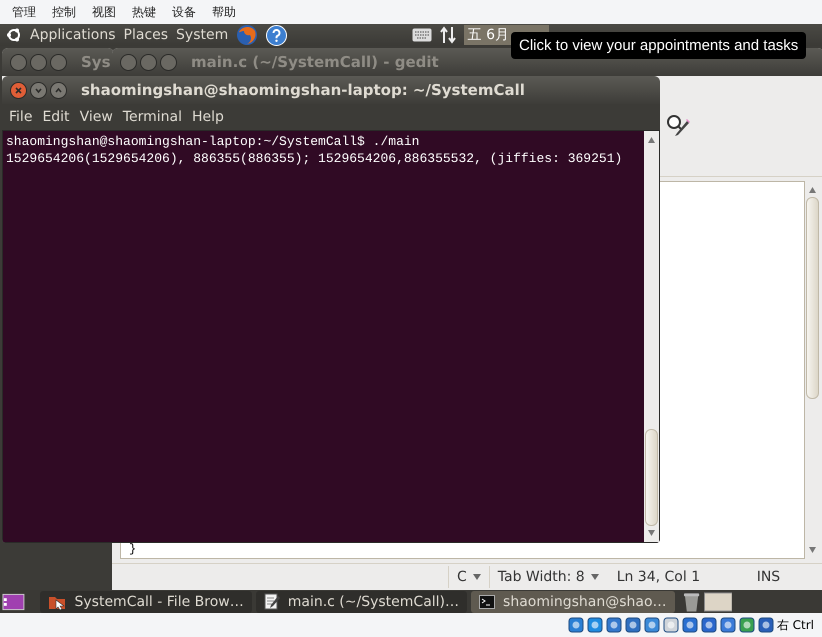 This screenshot has height=637, width=822. What do you see at coordinates (795, 625) in the screenshot?
I see `host-key-label: 右 Ctrl` at bounding box center [795, 625].